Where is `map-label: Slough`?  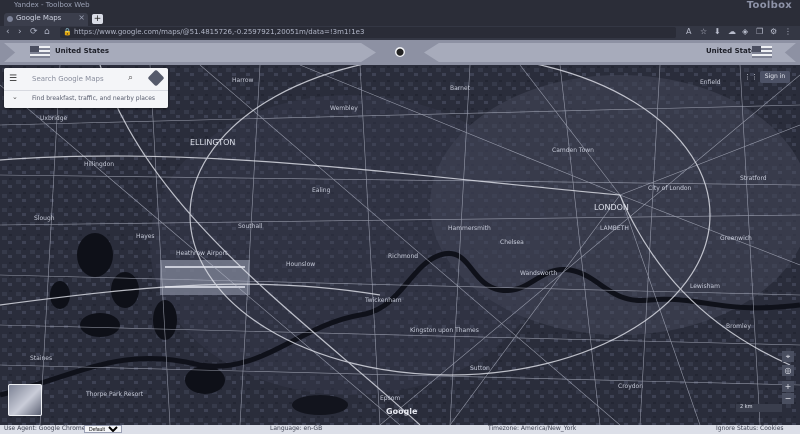
map-label: Slough is located at coordinates (44, 218).